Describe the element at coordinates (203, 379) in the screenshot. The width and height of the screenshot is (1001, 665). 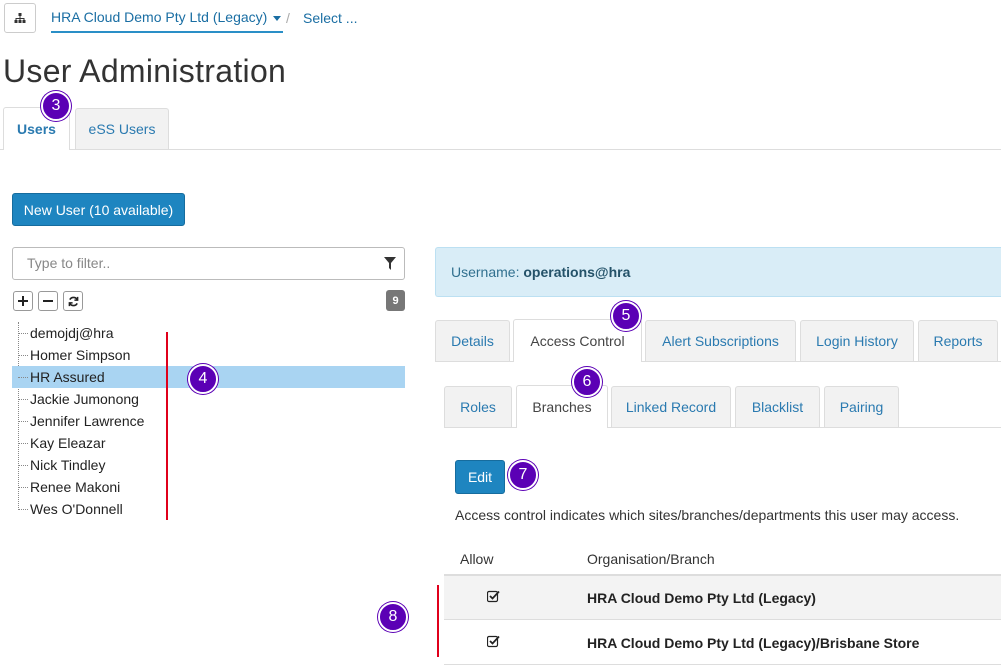
I see `annotation-marker-4: 4` at that location.